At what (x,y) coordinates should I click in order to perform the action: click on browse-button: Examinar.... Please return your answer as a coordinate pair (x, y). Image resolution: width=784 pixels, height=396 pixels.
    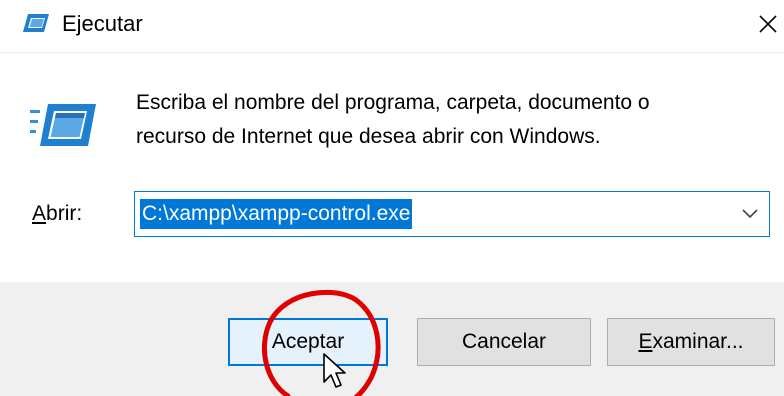
    Looking at the image, I should click on (691, 342).